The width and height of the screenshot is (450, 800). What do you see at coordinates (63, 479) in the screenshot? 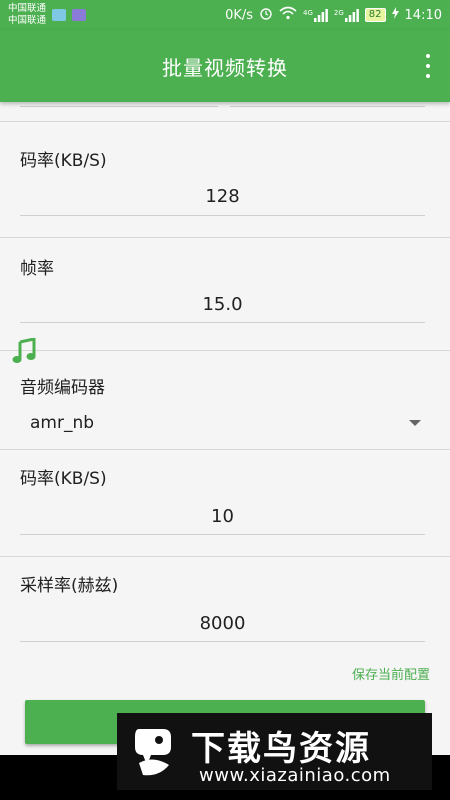
I see `audio-bitrate-label: 码率(KB/S)` at bounding box center [63, 479].